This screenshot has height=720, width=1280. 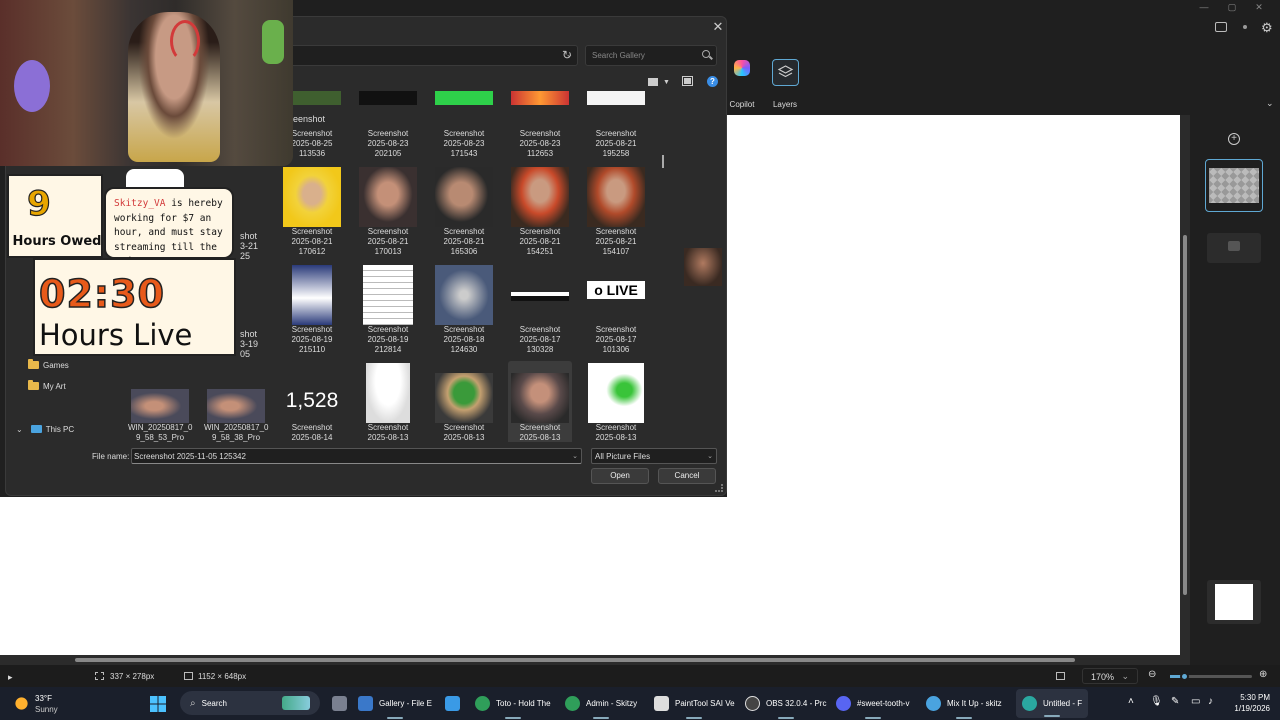 I want to click on close-icon: ✕, so click(x=718, y=27).